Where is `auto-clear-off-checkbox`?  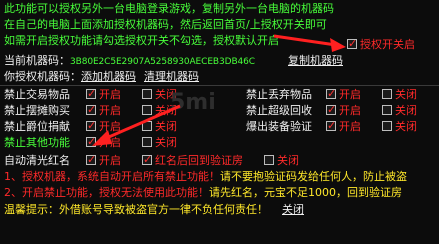
auto-clear-off-checkbox is located at coordinates (269, 160).